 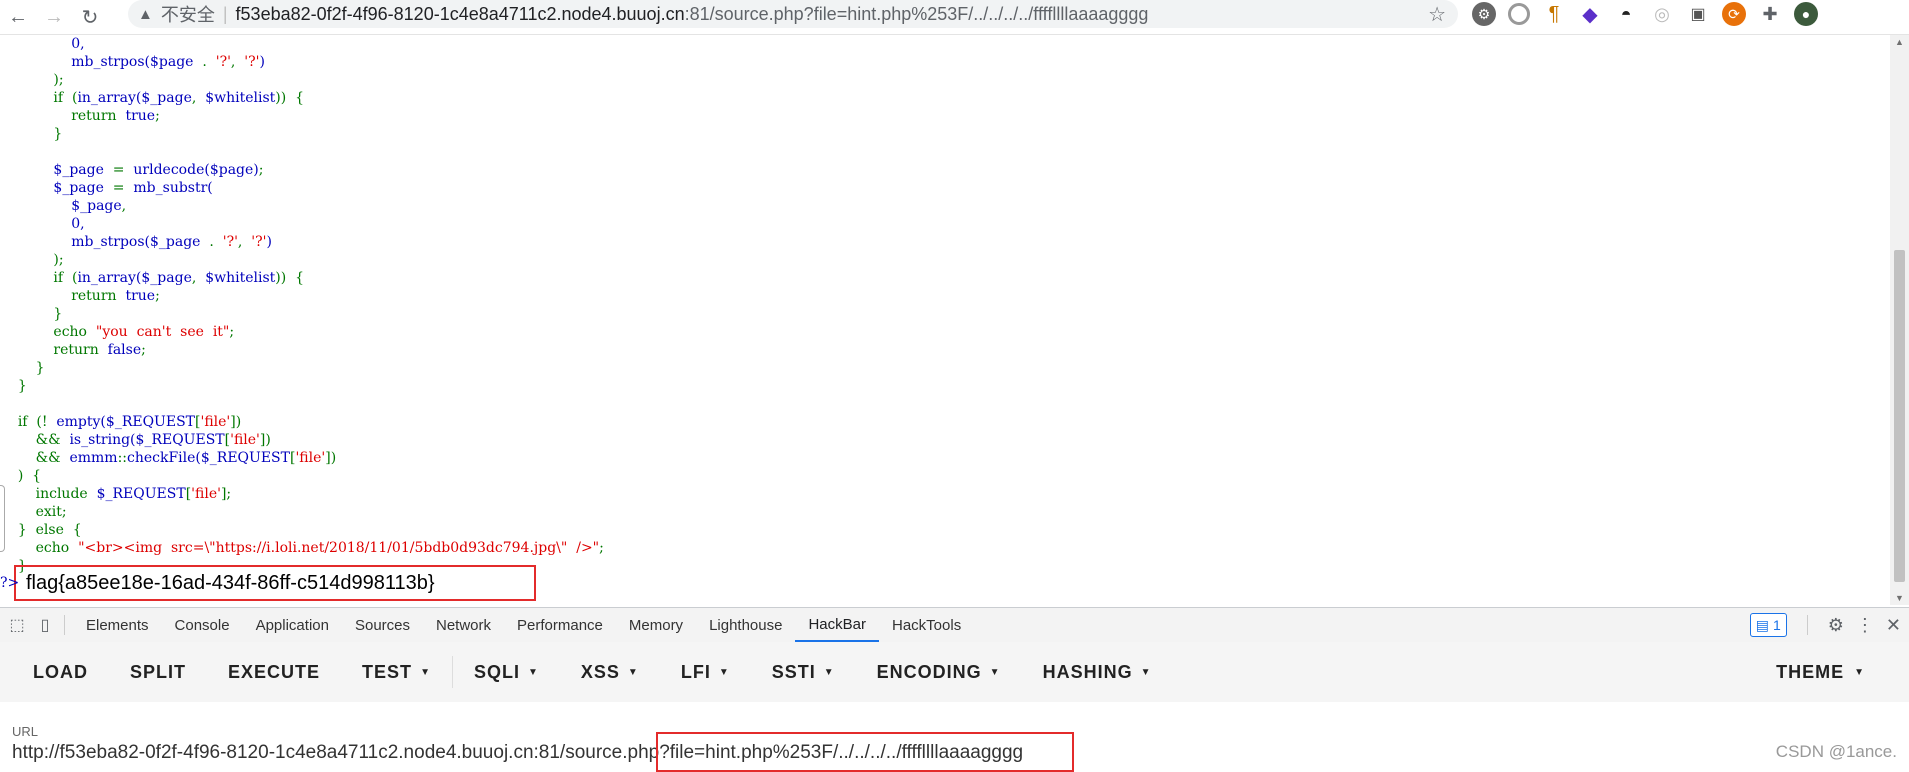 What do you see at coordinates (54, 17) in the screenshot?
I see `forward-icon: →` at bounding box center [54, 17].